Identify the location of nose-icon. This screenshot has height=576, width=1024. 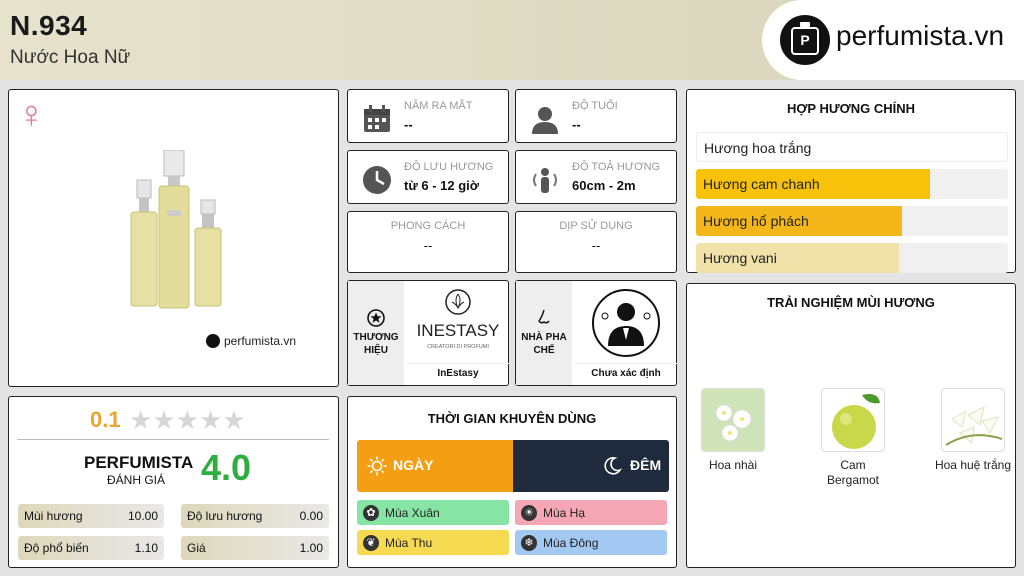
(544, 316).